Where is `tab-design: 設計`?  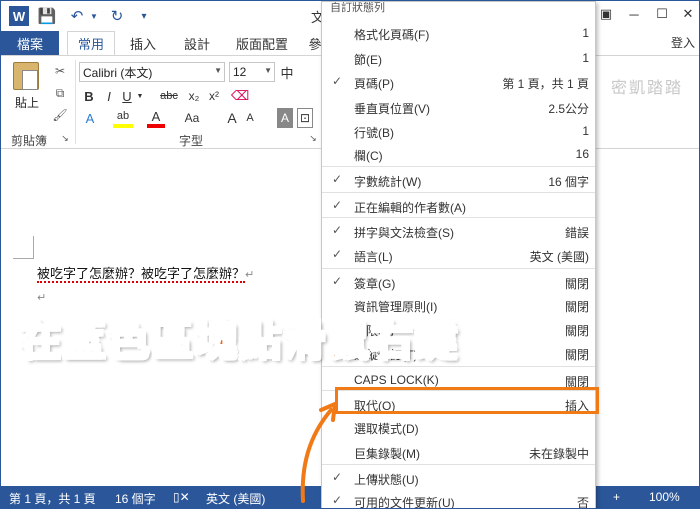 tab-design: 設計 is located at coordinates (197, 43).